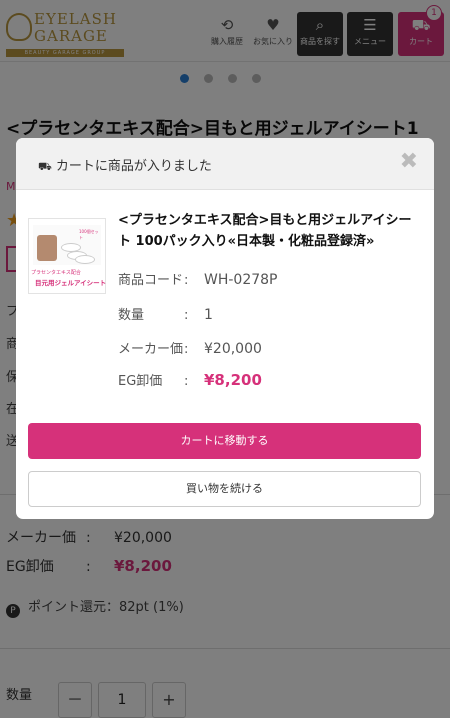  Describe the element at coordinates (131, 315) in the screenshot. I see `info-key: 数量` at that location.